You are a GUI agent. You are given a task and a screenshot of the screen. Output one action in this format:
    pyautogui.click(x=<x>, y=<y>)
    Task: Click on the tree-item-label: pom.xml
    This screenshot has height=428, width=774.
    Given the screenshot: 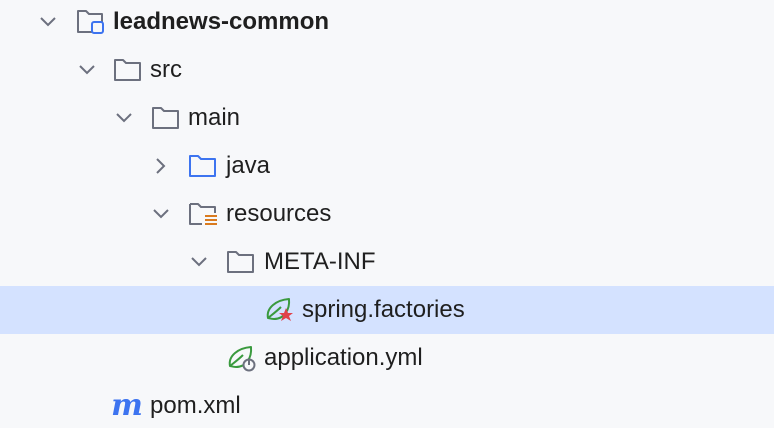 What is the action you would take?
    pyautogui.click(x=195, y=405)
    